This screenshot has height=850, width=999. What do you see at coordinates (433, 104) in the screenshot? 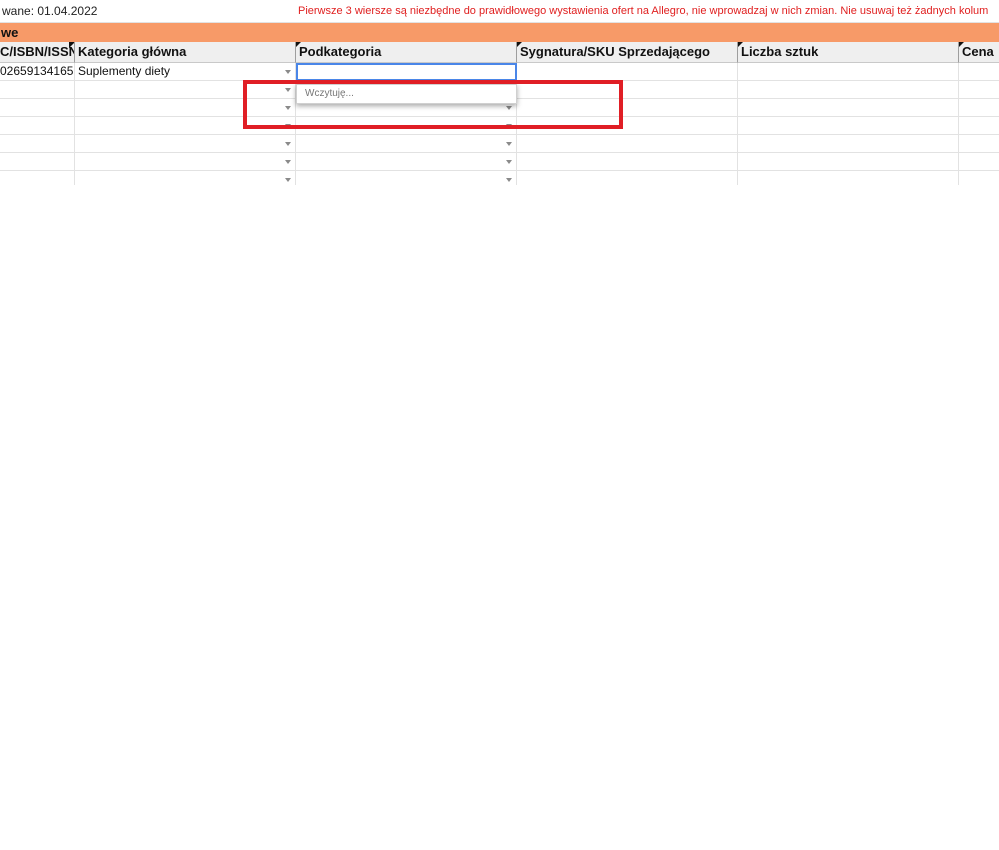
I see `highlight-annotation-box` at bounding box center [433, 104].